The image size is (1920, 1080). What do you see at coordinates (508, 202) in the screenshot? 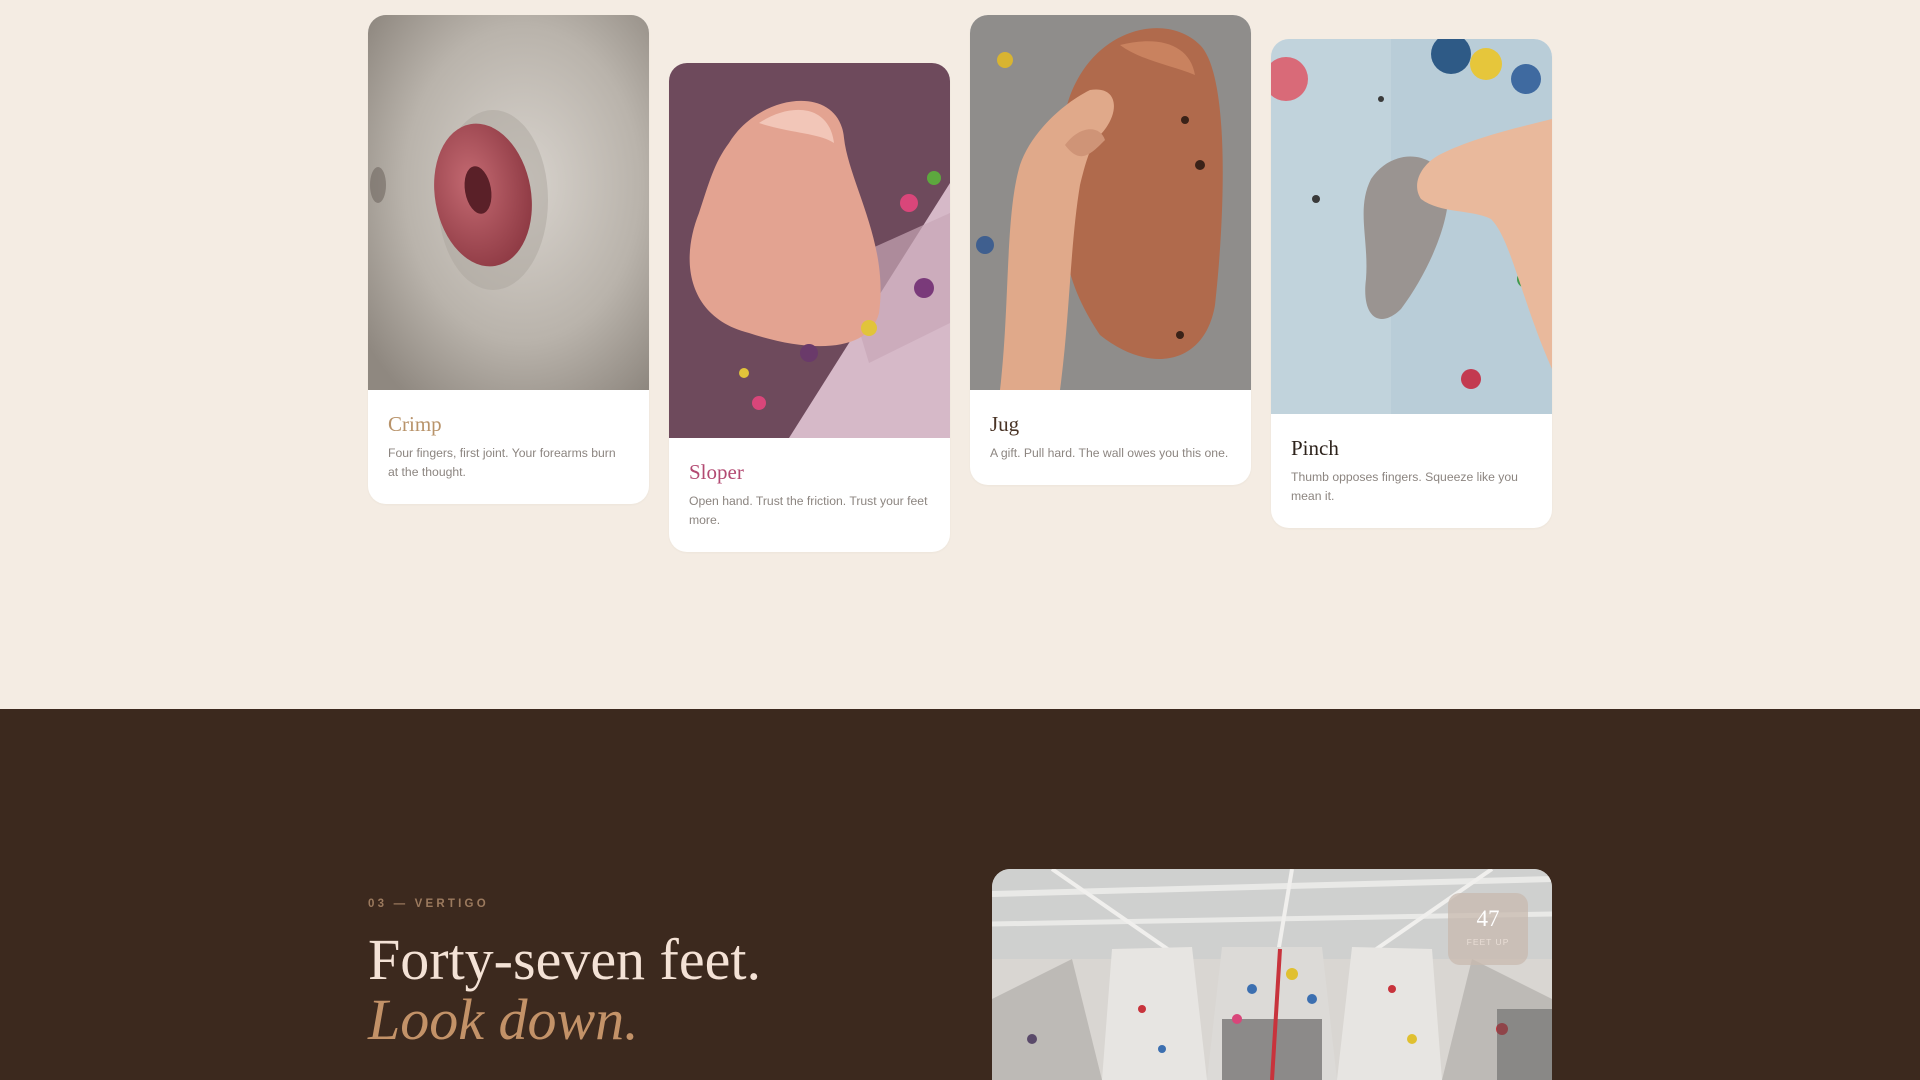
I see `crimp-hold-photo` at bounding box center [508, 202].